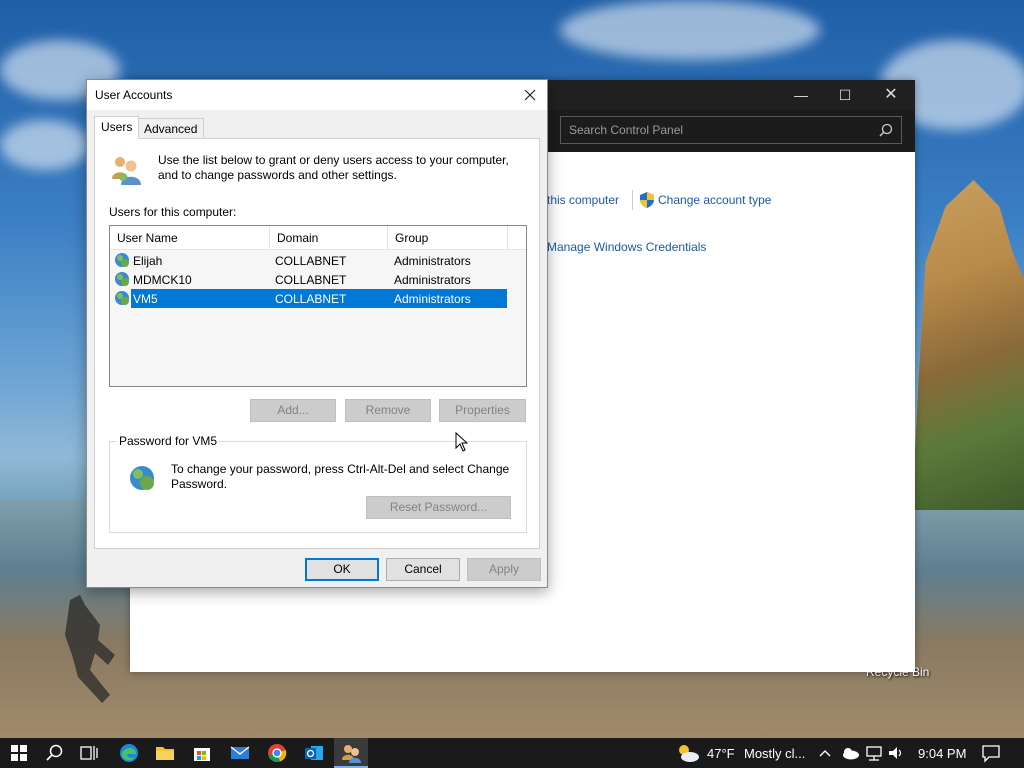 Image resolution: width=1024 pixels, height=768 pixels. What do you see at coordinates (162, 280) in the screenshot?
I see `user-name-cell: MDMCK10` at bounding box center [162, 280].